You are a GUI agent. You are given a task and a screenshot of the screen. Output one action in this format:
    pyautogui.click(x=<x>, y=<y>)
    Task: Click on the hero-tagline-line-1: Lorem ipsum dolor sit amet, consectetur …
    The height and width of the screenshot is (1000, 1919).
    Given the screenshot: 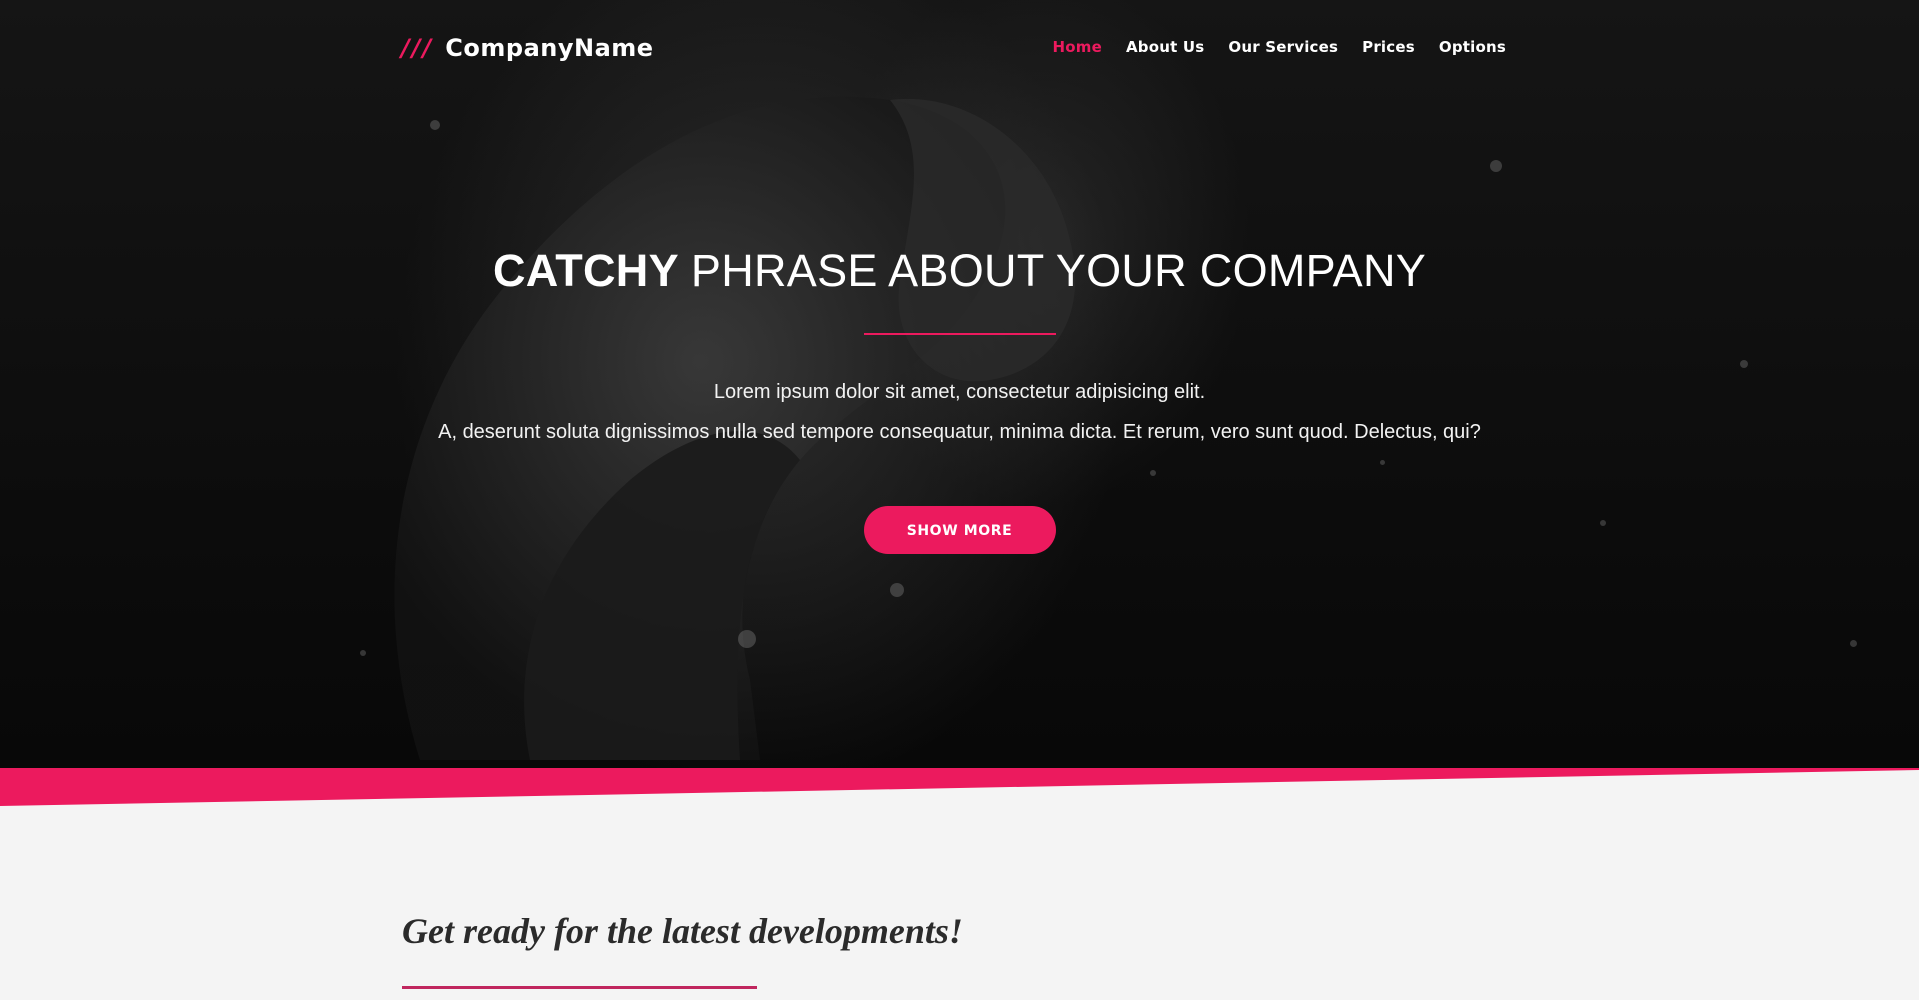 What is the action you would take?
    pyautogui.click(x=959, y=392)
    